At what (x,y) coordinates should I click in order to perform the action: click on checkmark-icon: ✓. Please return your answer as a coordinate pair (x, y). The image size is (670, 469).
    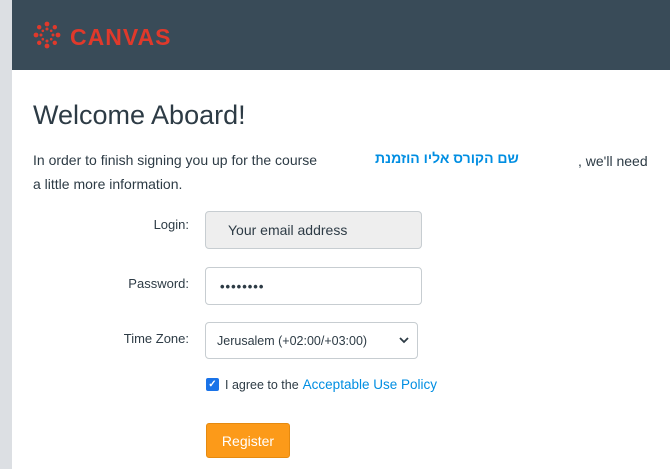
    Looking at the image, I should click on (212, 384).